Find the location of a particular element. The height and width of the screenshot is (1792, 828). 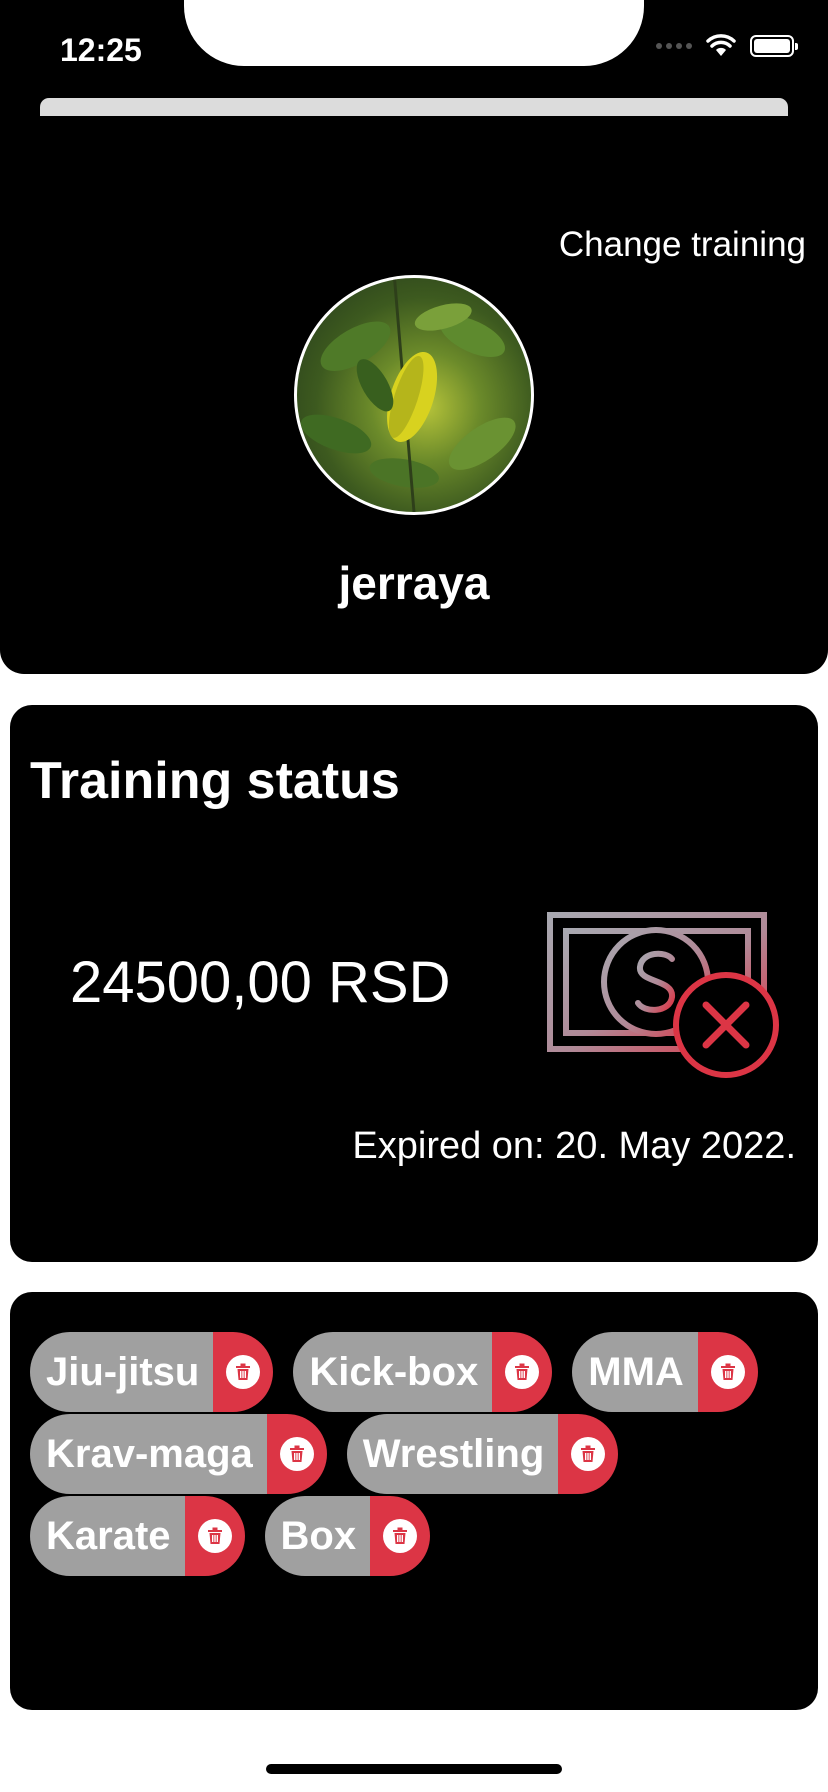

training-tag: MMA is located at coordinates (665, 1372).